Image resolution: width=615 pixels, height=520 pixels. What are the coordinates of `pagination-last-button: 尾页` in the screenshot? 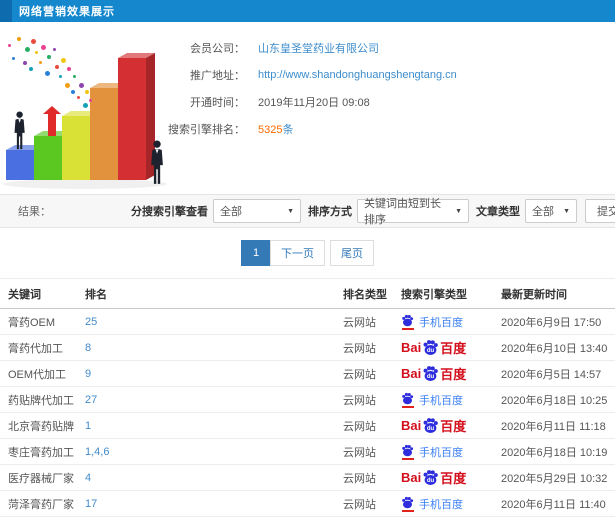 It's located at (352, 253).